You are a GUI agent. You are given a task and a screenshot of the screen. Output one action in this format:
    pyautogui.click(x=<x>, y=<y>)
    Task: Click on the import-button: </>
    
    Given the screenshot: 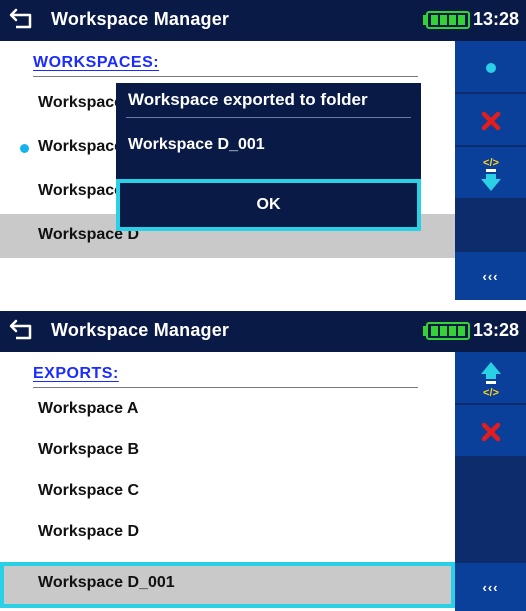 What is the action you would take?
    pyautogui.click(x=490, y=378)
    